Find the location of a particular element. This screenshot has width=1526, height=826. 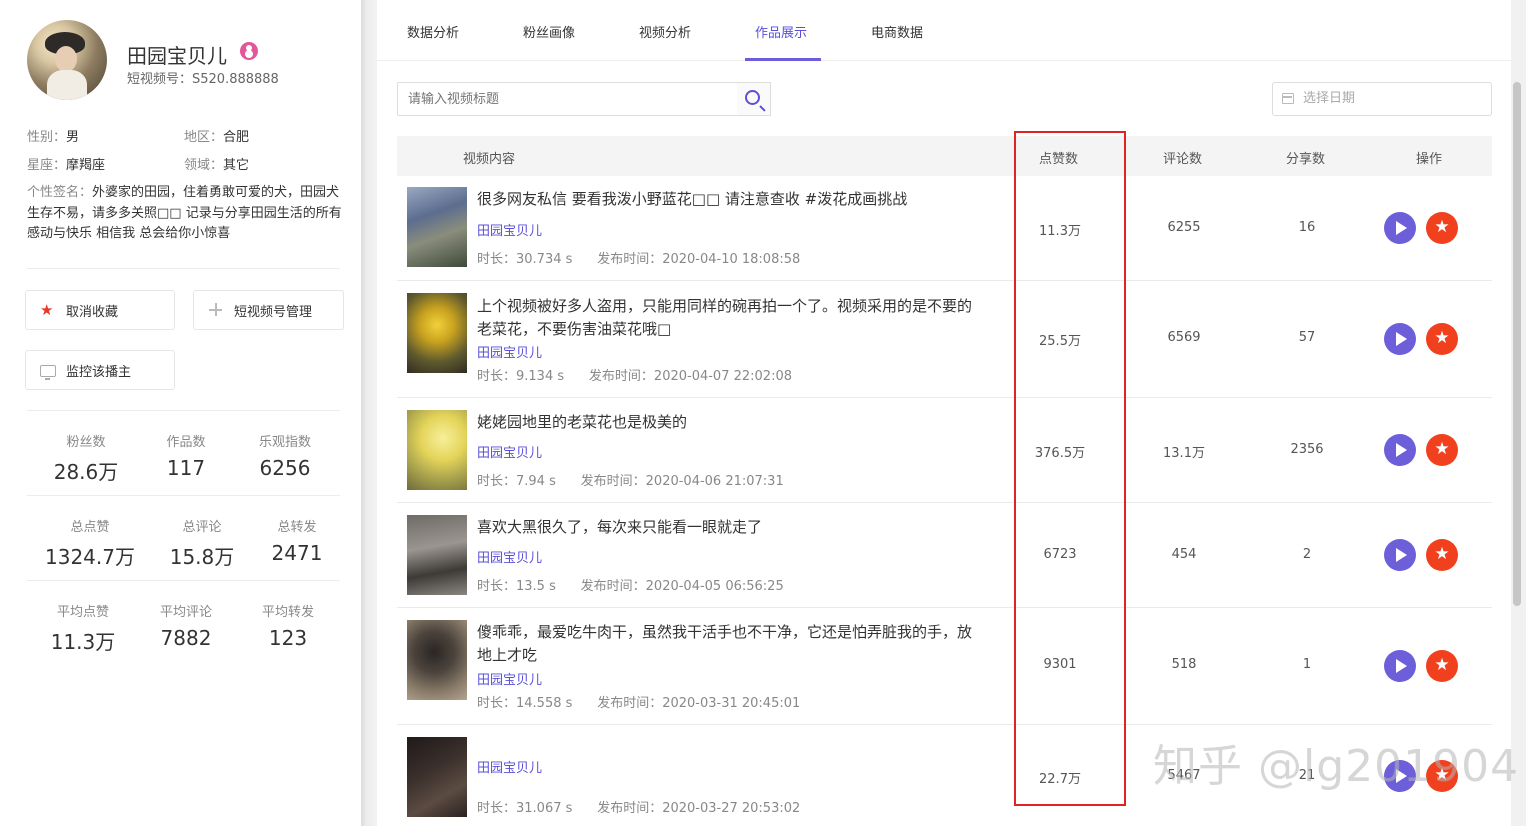

comments-count: 454 is located at coordinates (1184, 554).